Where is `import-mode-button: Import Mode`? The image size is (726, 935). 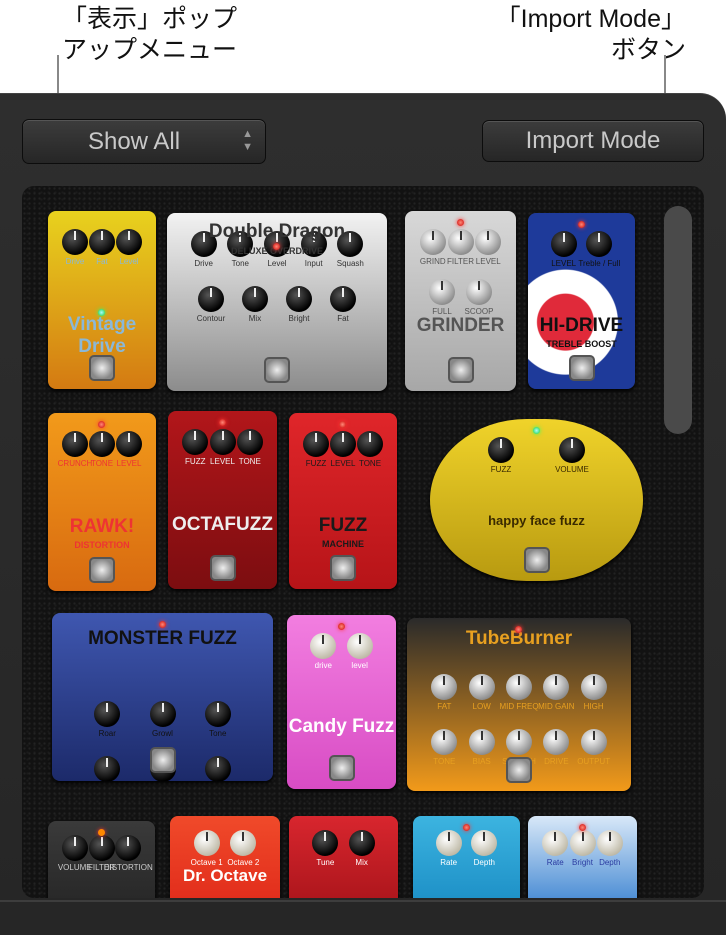 import-mode-button: Import Mode is located at coordinates (593, 141).